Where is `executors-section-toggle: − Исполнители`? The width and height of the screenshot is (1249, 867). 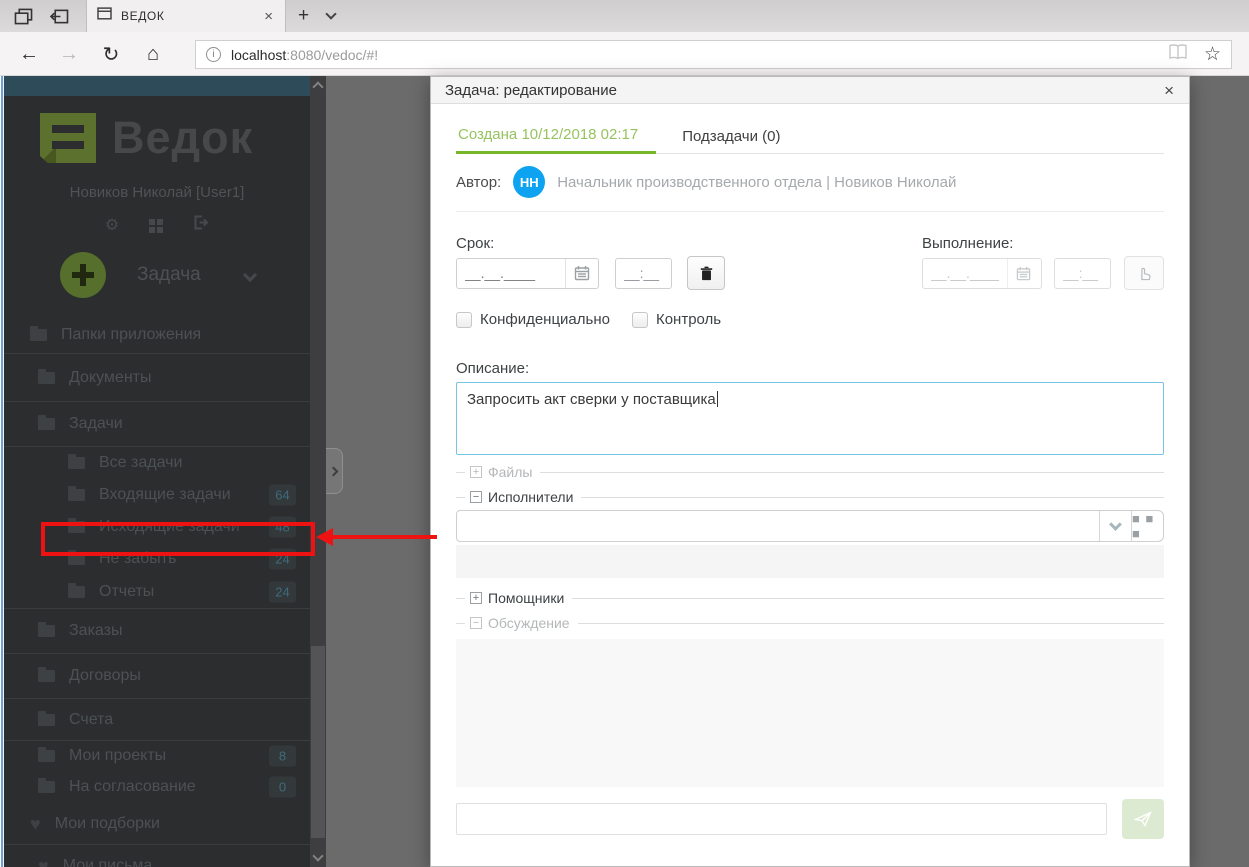
executors-section-toggle: − Исполнители is located at coordinates (810, 497).